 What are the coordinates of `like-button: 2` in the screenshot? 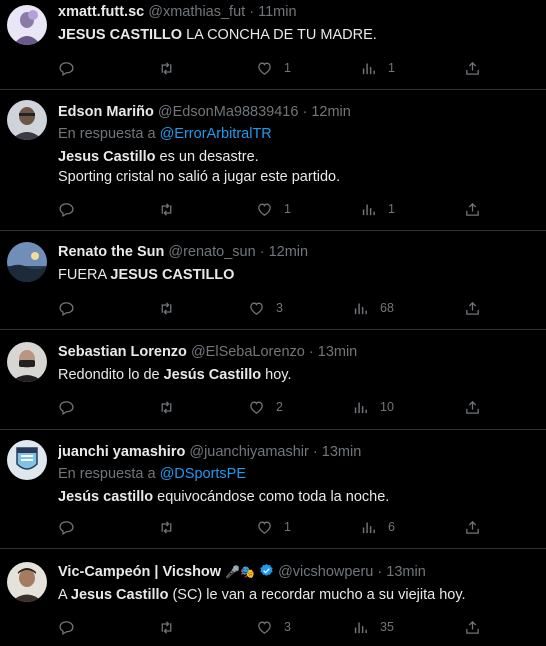 It's located at (265, 407).